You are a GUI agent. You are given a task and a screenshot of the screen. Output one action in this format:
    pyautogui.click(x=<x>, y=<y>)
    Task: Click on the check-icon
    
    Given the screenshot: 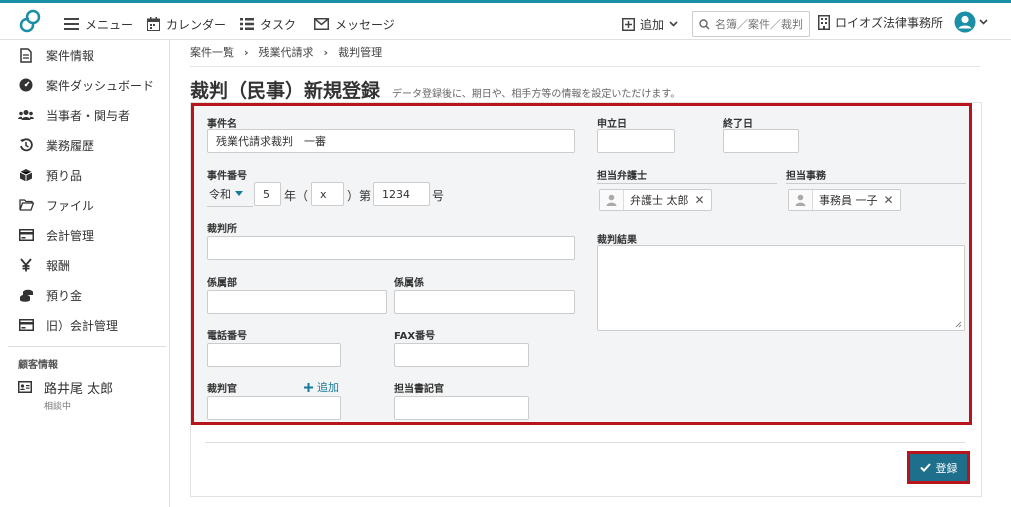 What is the action you would take?
    pyautogui.click(x=925, y=467)
    